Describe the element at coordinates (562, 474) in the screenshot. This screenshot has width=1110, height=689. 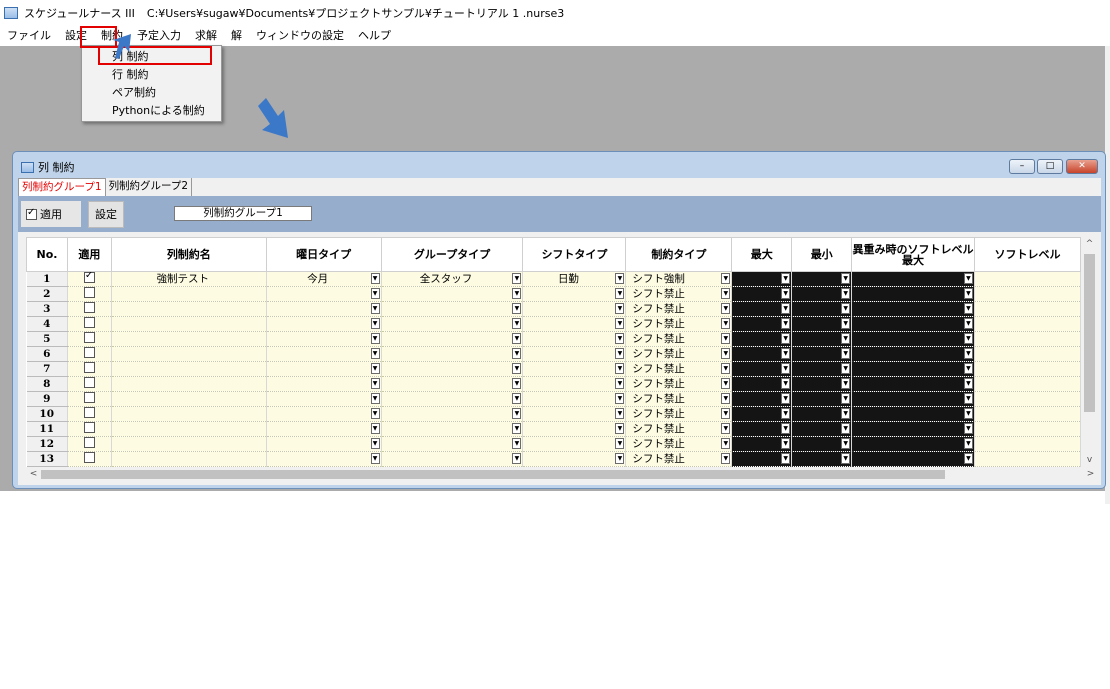
I see `horizontal-scrollbar: < >` at that location.